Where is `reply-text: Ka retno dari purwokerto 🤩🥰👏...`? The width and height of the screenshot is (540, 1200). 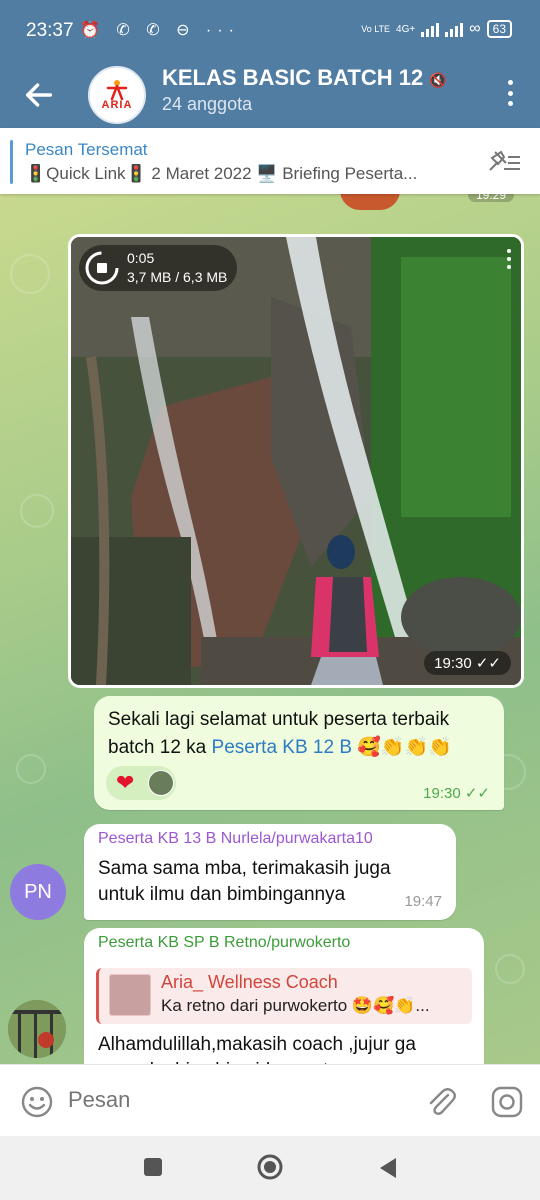
reply-text: Ka retno dari purwokerto 🤩🥰👏... is located at coordinates (295, 1005).